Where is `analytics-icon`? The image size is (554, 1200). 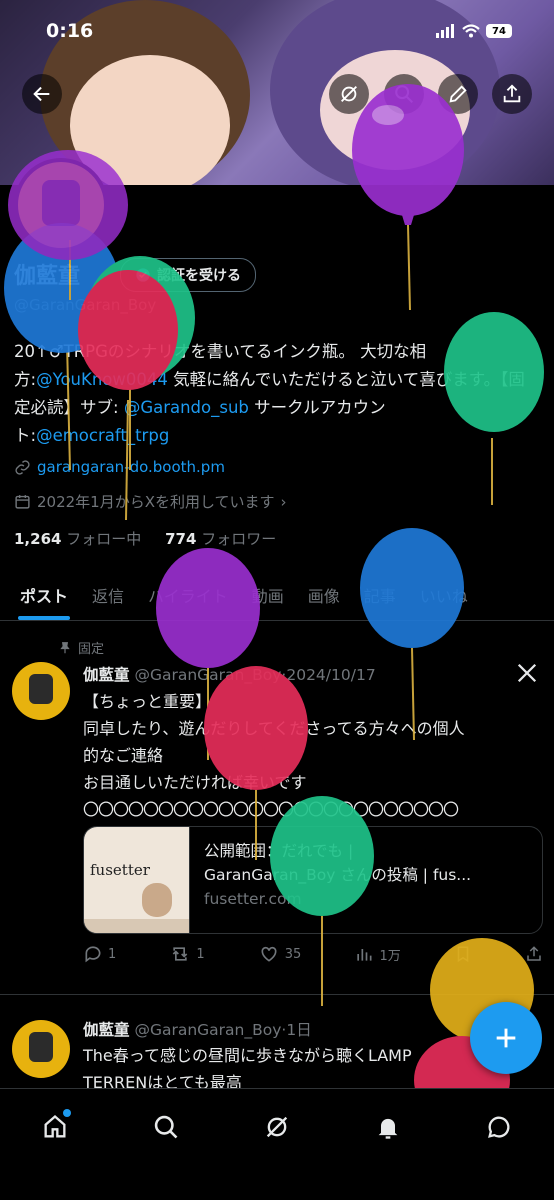 analytics-icon is located at coordinates (364, 955).